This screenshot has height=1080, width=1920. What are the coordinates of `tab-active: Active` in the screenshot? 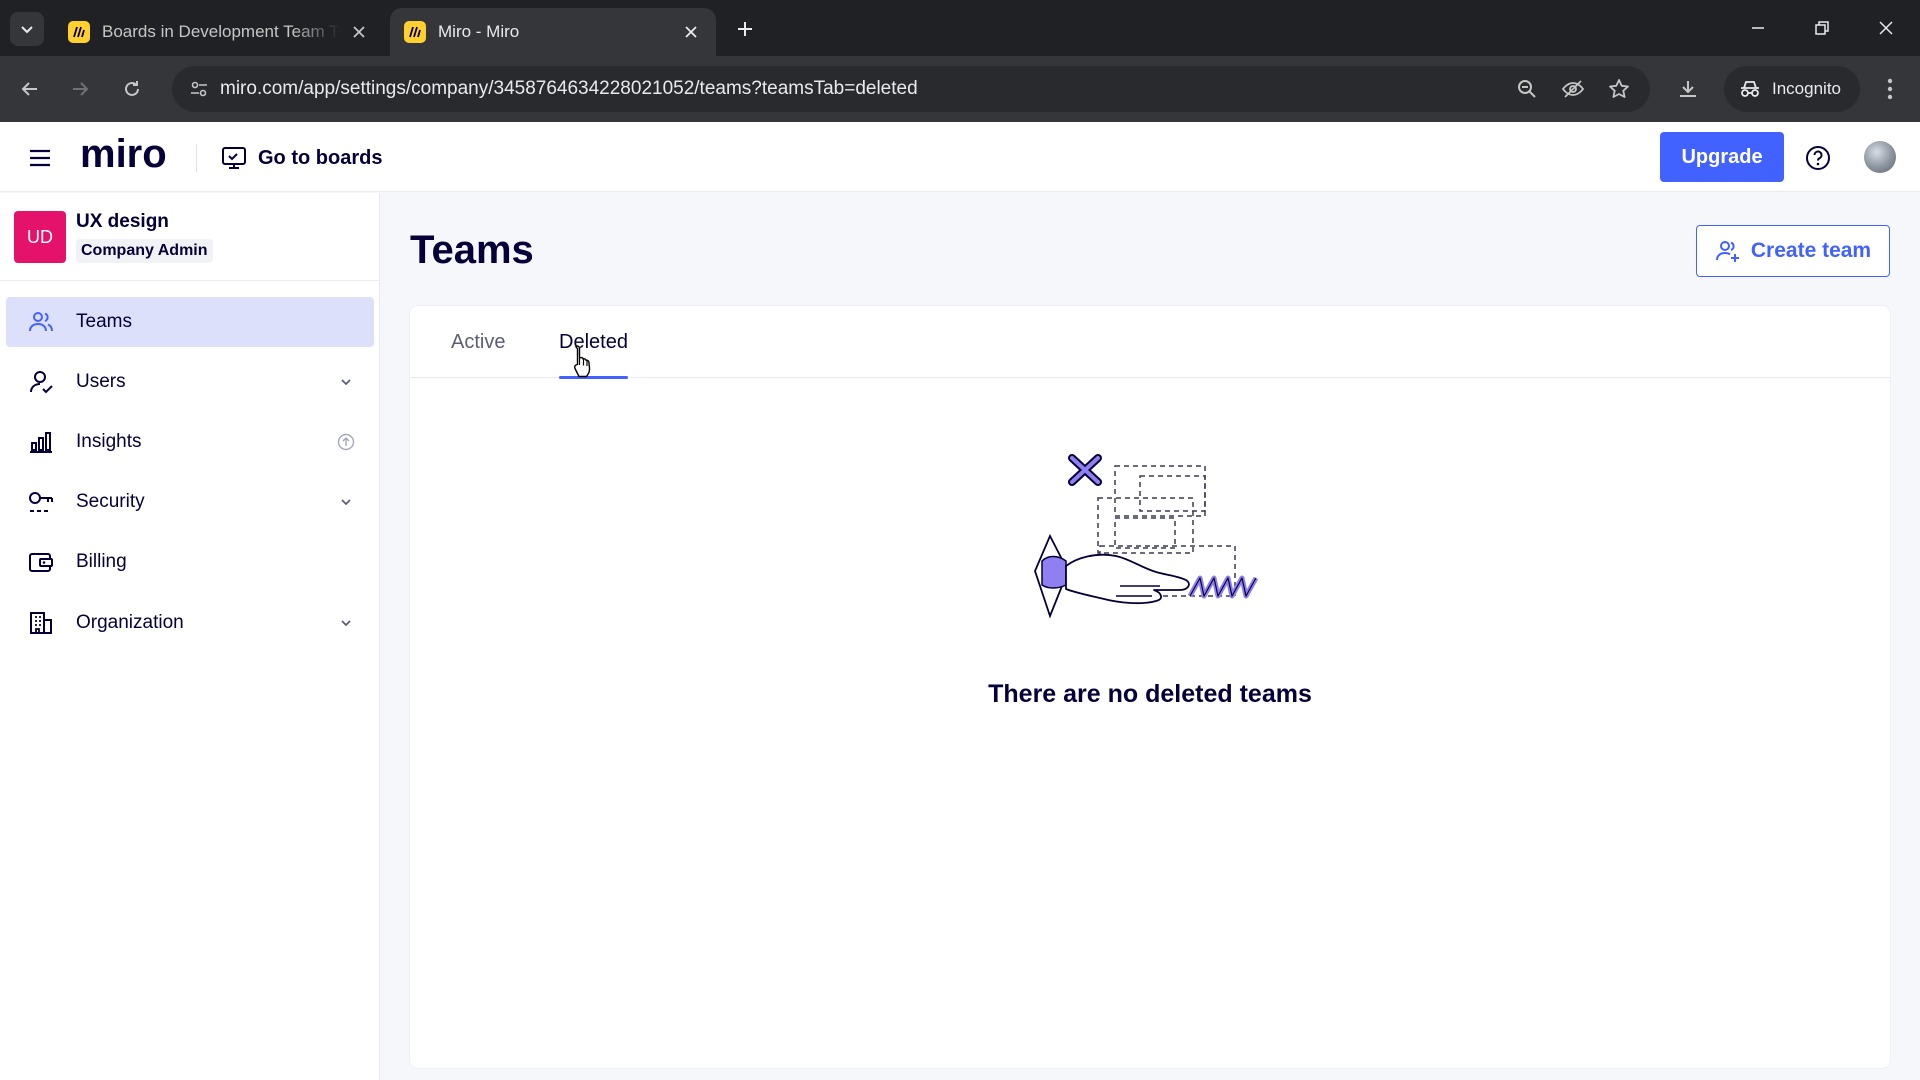 It's located at (478, 342).